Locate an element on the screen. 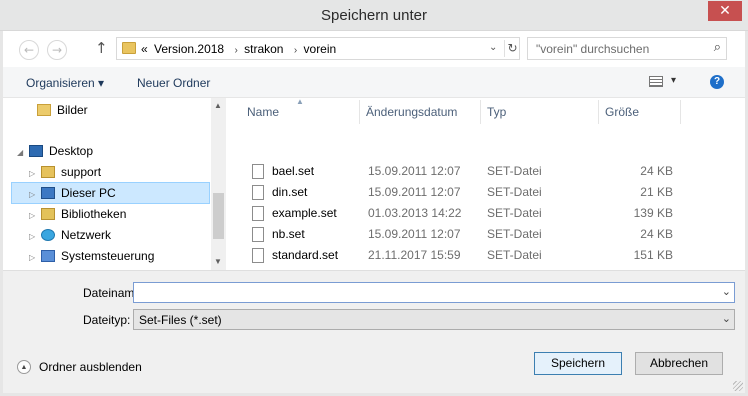 This screenshot has width=748, height=396. hide-folders-label: Ordner ausblenden is located at coordinates (90, 367).